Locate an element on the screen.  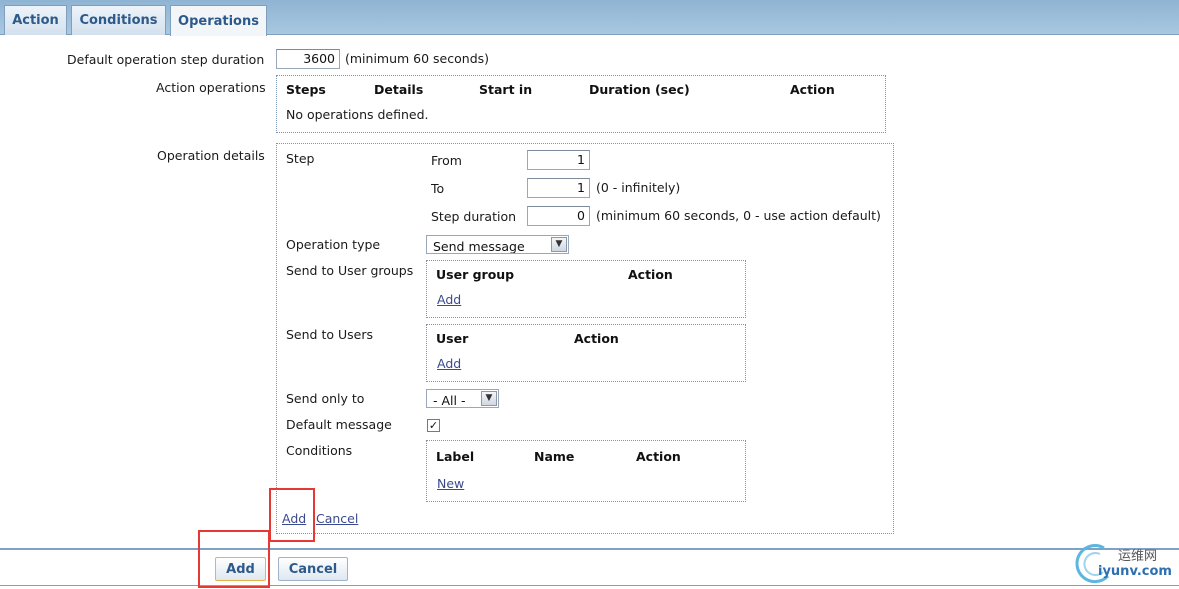
users-table: User Action Add is located at coordinates (586, 353).